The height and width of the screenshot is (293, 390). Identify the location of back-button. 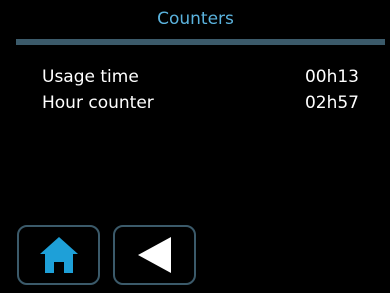
(154, 255).